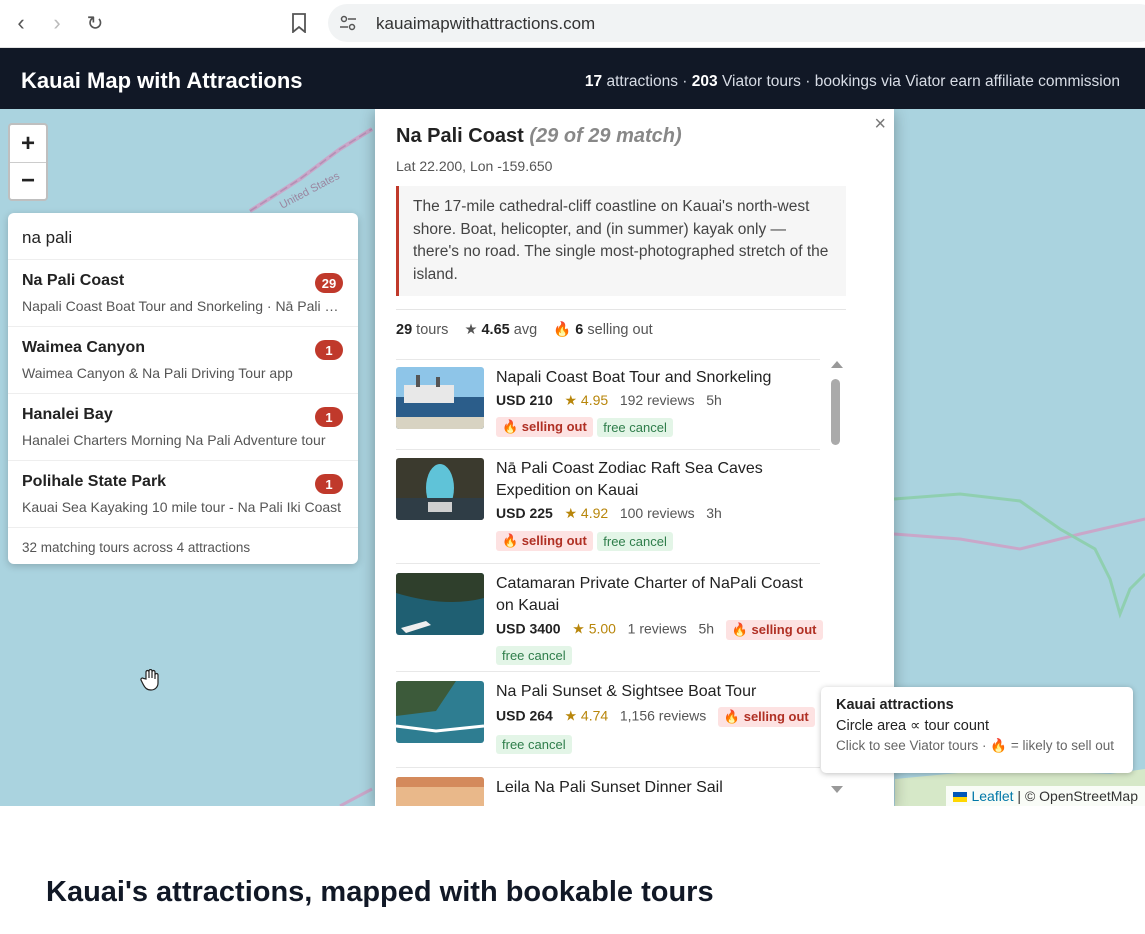 The height and width of the screenshot is (934, 1145). Describe the element at coordinates (67, 414) in the screenshot. I see `result-name: Hanalei Bay` at that location.